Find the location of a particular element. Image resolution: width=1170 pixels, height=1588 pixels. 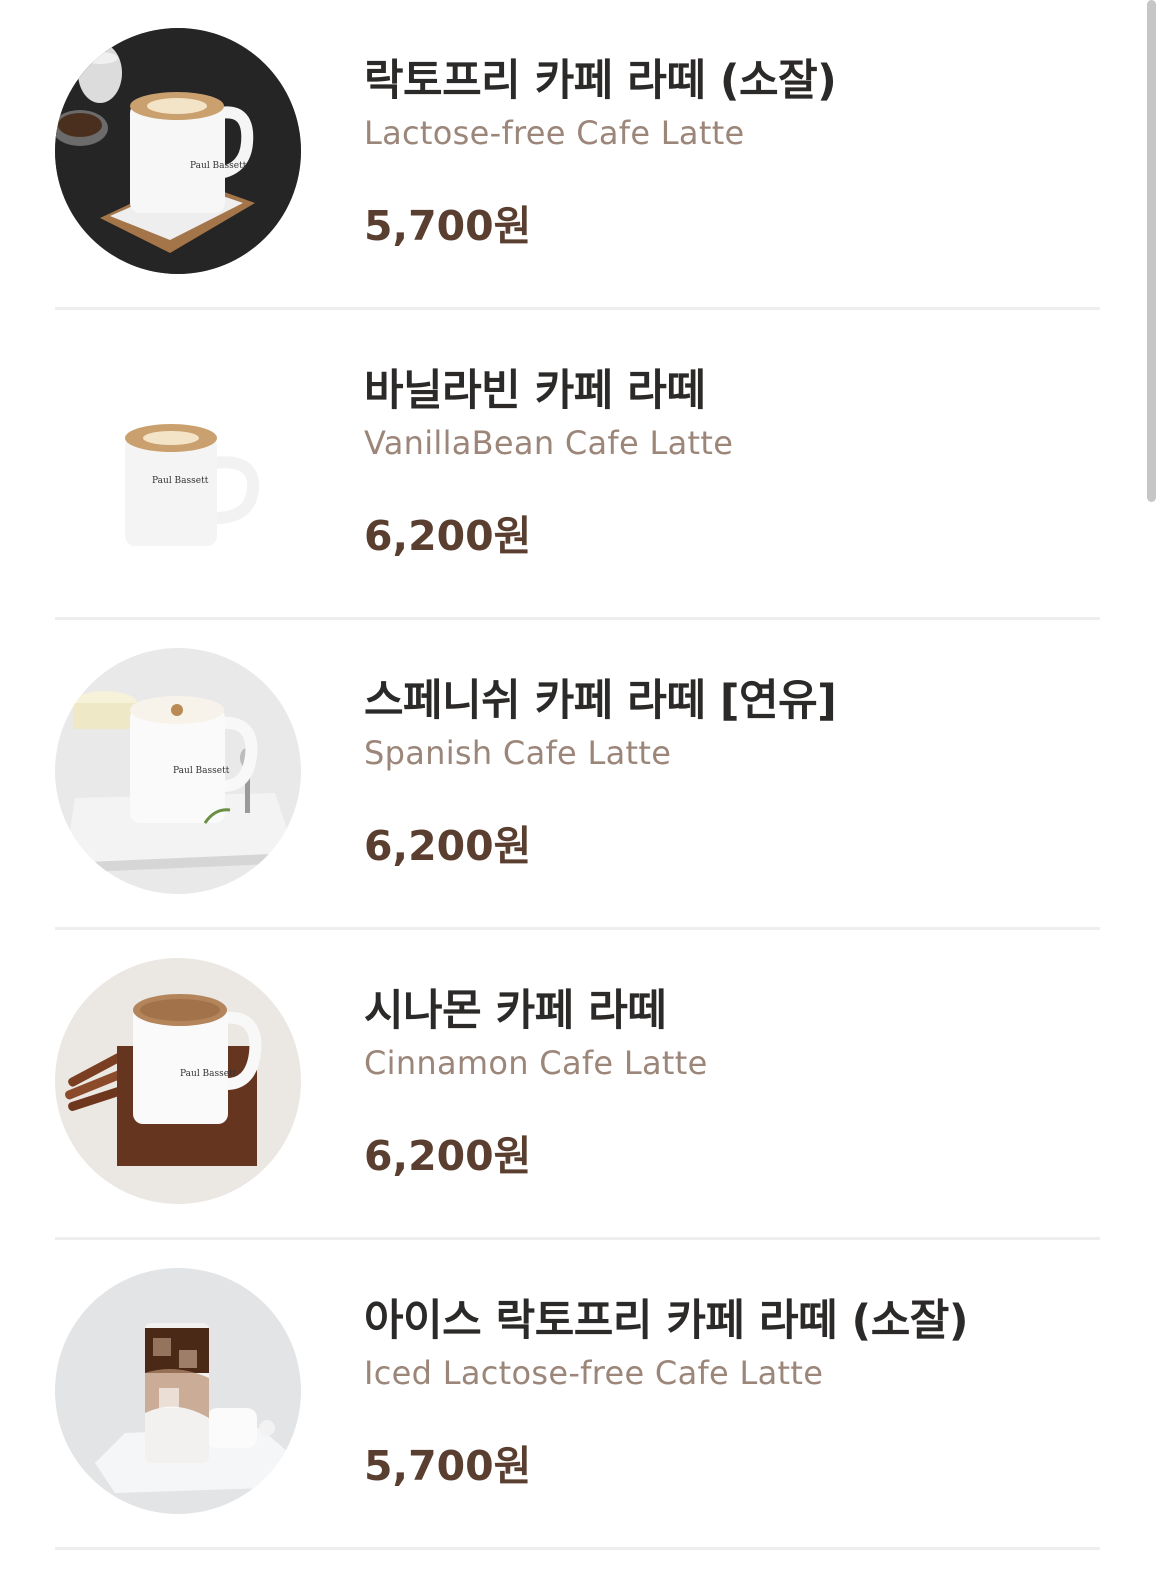

product-image-lactose-free-latte: Paul Bassett is located at coordinates (178, 151).